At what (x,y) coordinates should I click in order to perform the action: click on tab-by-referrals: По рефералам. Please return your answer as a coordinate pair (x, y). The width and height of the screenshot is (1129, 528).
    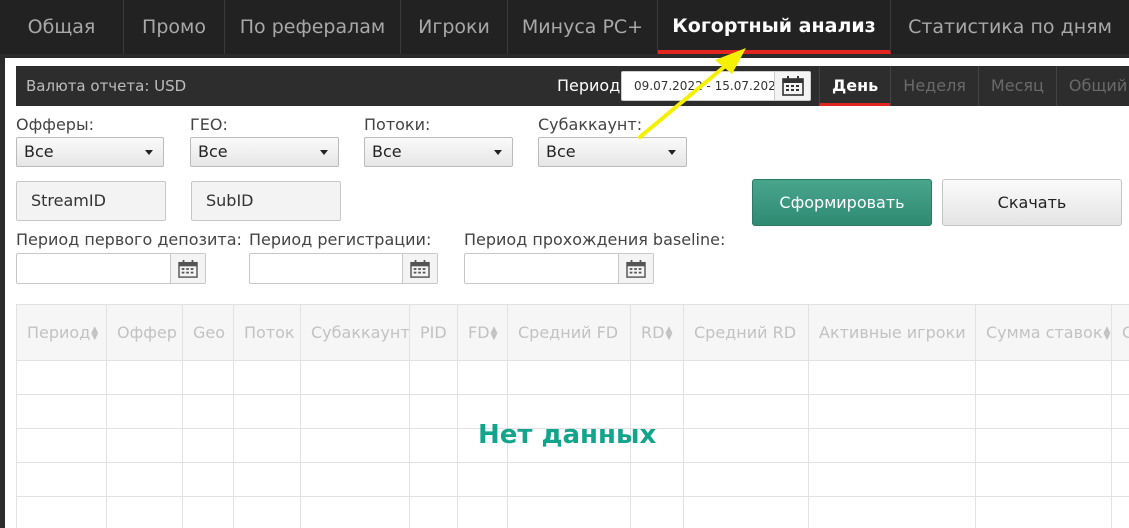
    Looking at the image, I should click on (313, 27).